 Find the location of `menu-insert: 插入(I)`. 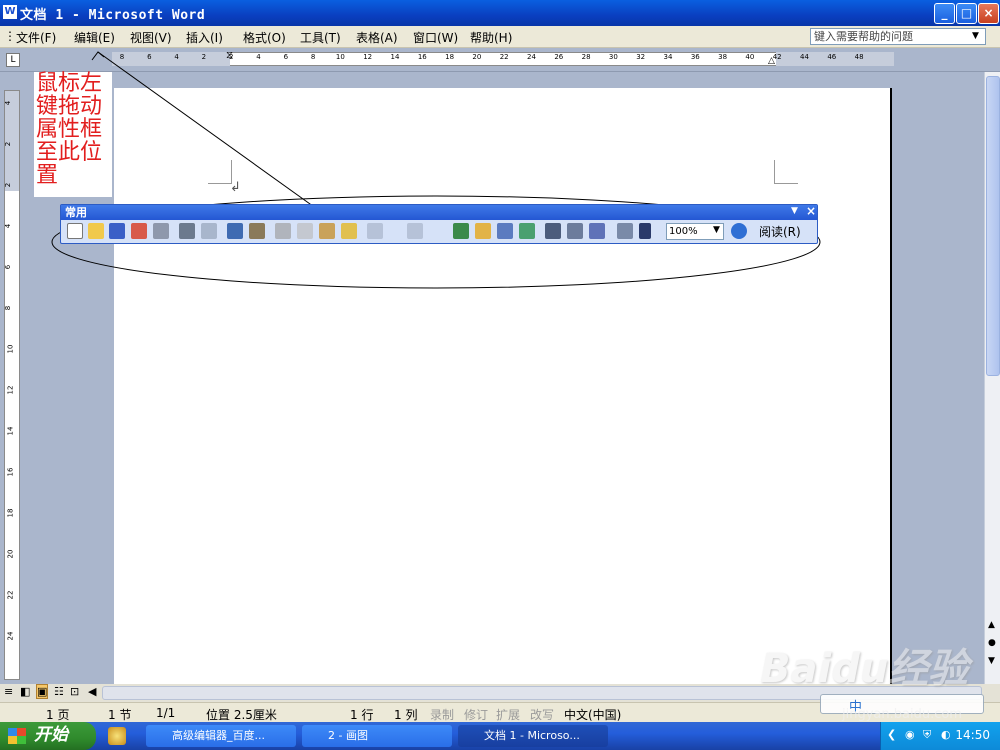

menu-insert: 插入(I) is located at coordinates (204, 37).